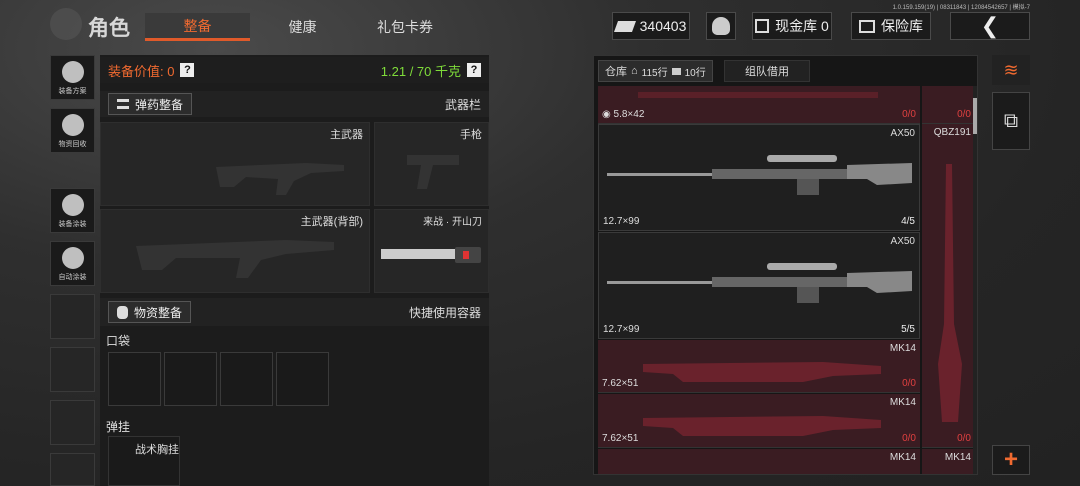 This screenshot has width=1080, height=486. I want to click on sort-storage-button: ⧉, so click(1011, 121).